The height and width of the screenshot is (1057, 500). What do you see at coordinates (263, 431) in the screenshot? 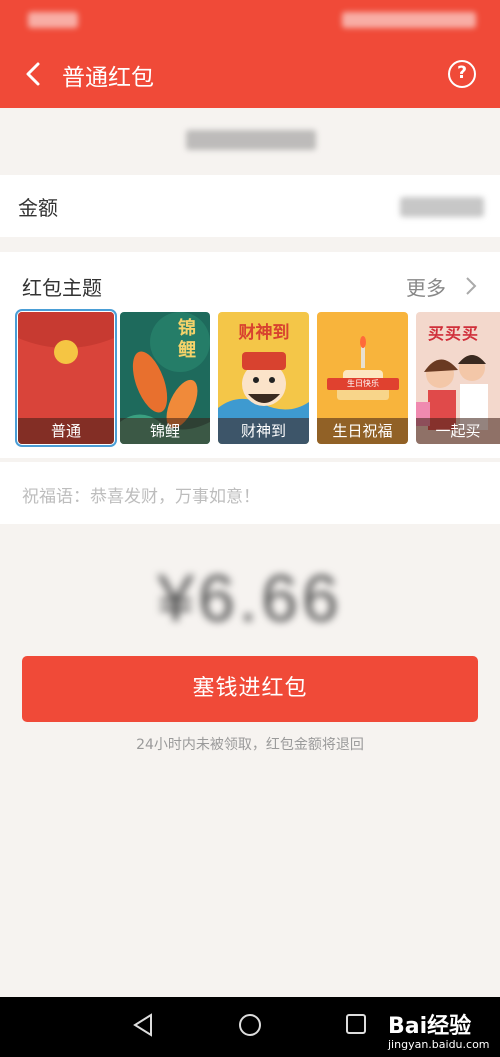
I see `theme-caption: 财神到` at bounding box center [263, 431].